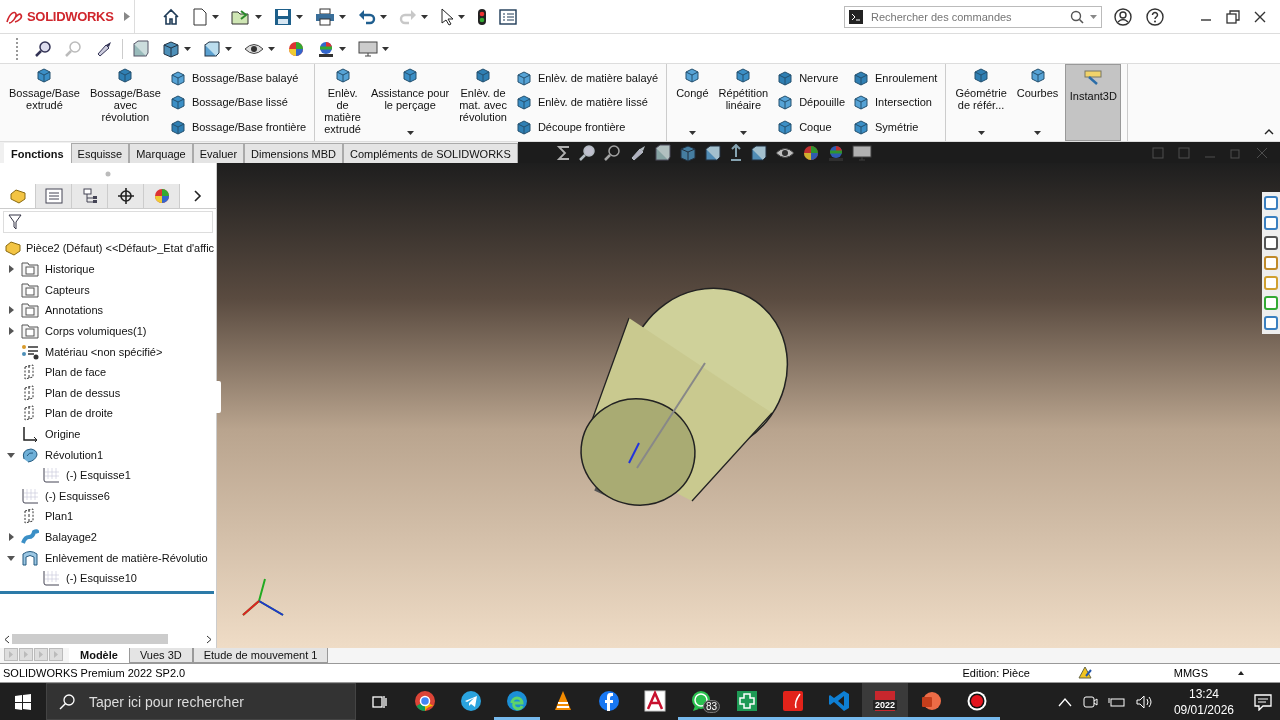  What do you see at coordinates (743, 102) in the screenshot?
I see `ribbon-button: Répétition linéaire` at bounding box center [743, 102].